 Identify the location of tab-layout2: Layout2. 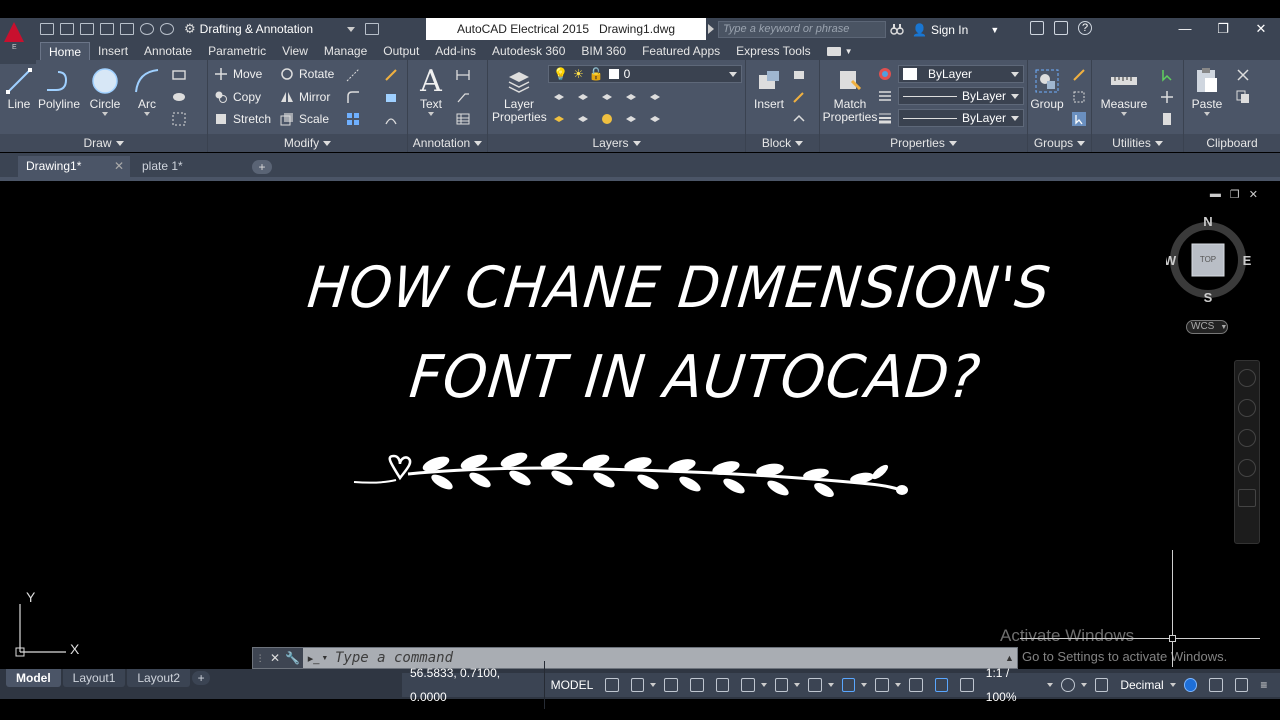
(159, 678).